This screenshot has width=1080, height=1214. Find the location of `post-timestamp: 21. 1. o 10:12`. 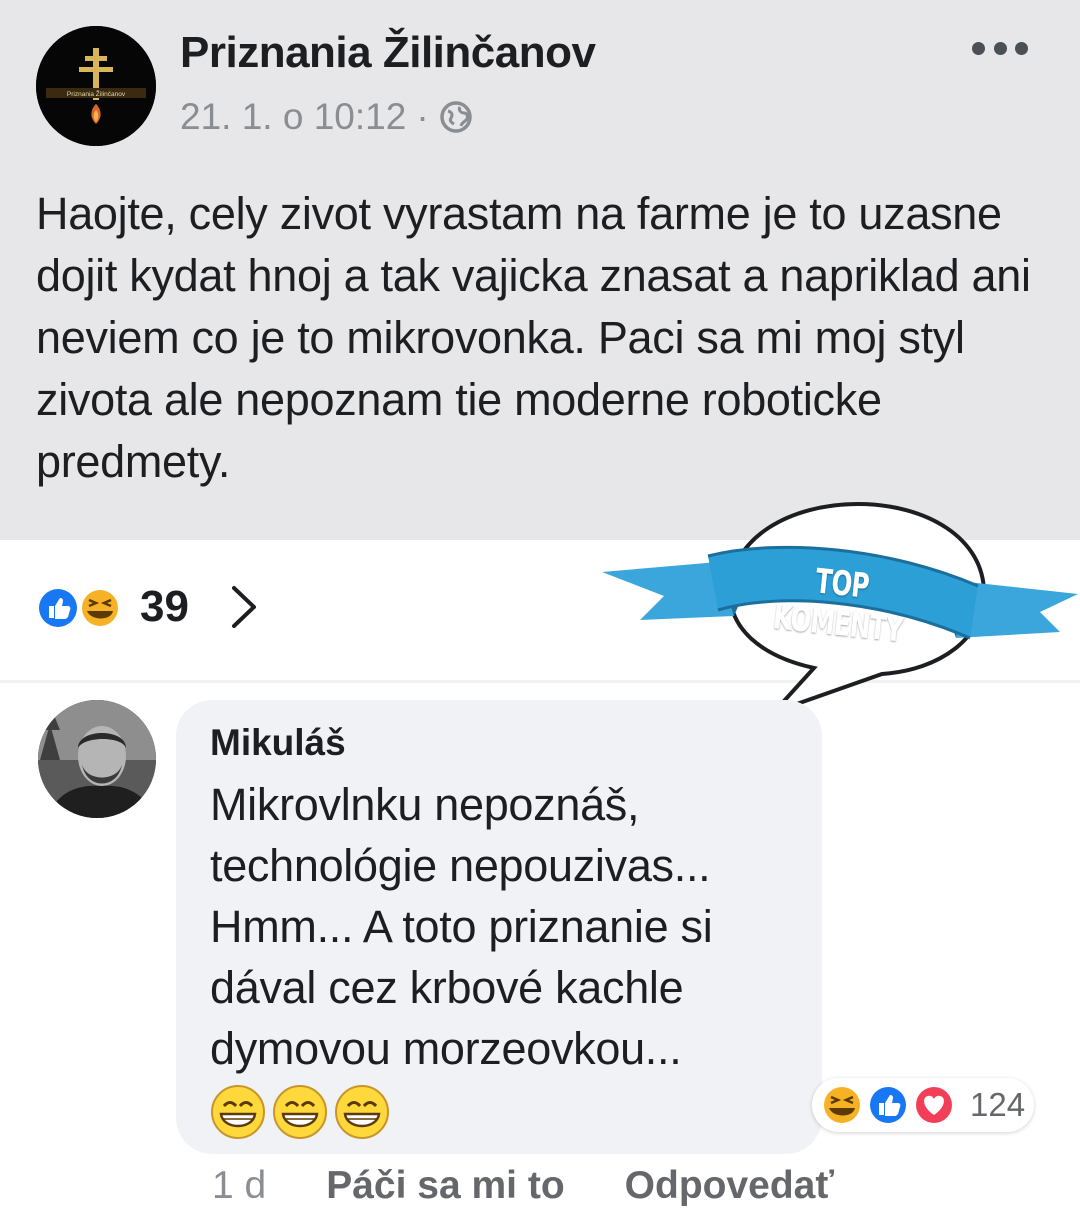

post-timestamp: 21. 1. o 10:12 is located at coordinates (293, 117).